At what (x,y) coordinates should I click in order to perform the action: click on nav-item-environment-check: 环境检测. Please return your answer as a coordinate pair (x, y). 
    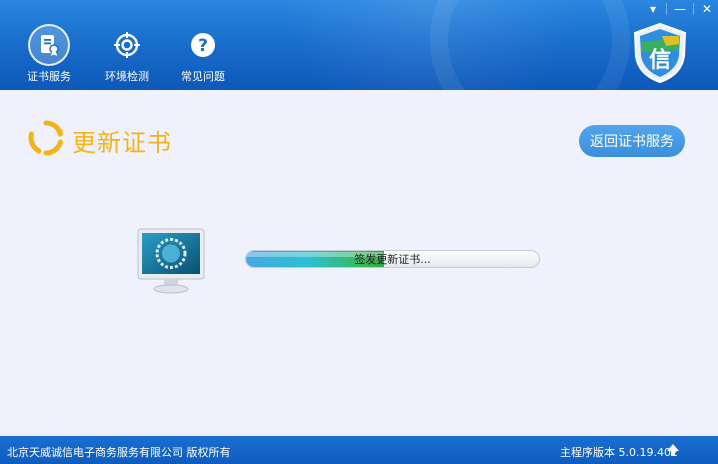
    Looking at the image, I should click on (127, 45).